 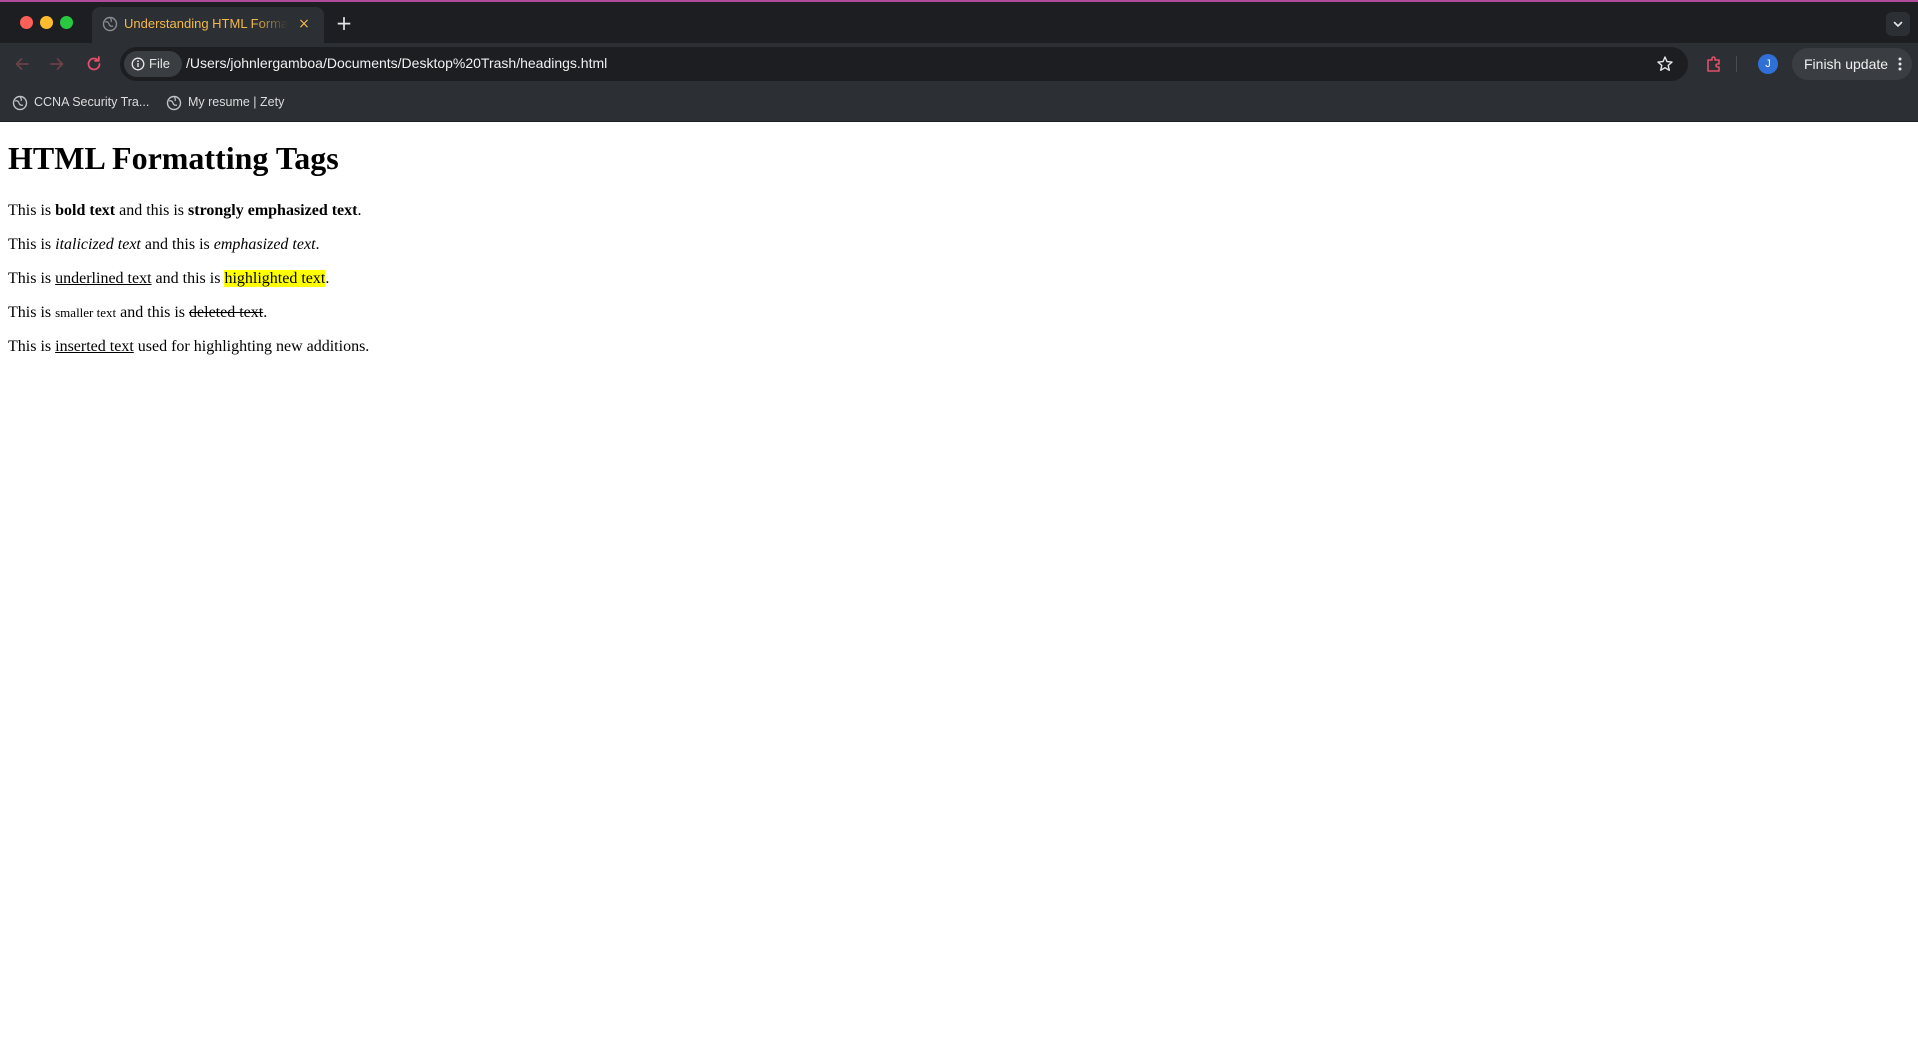 What do you see at coordinates (275, 278) in the screenshot?
I see `highlighted-text: highlighted text` at bounding box center [275, 278].